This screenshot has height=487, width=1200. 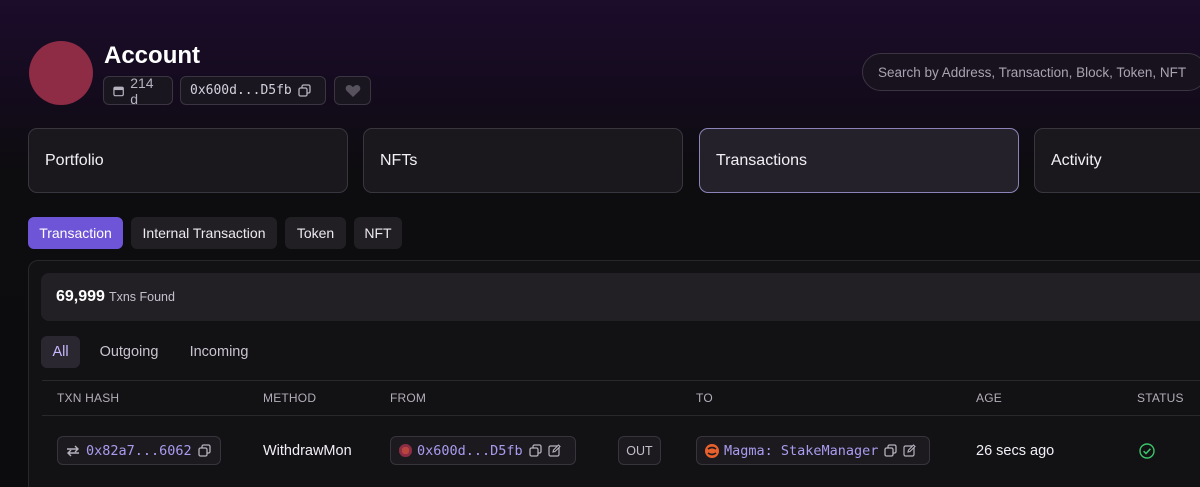 I want to click on txn-hash: 0x82a7...6062, so click(x=139, y=450).